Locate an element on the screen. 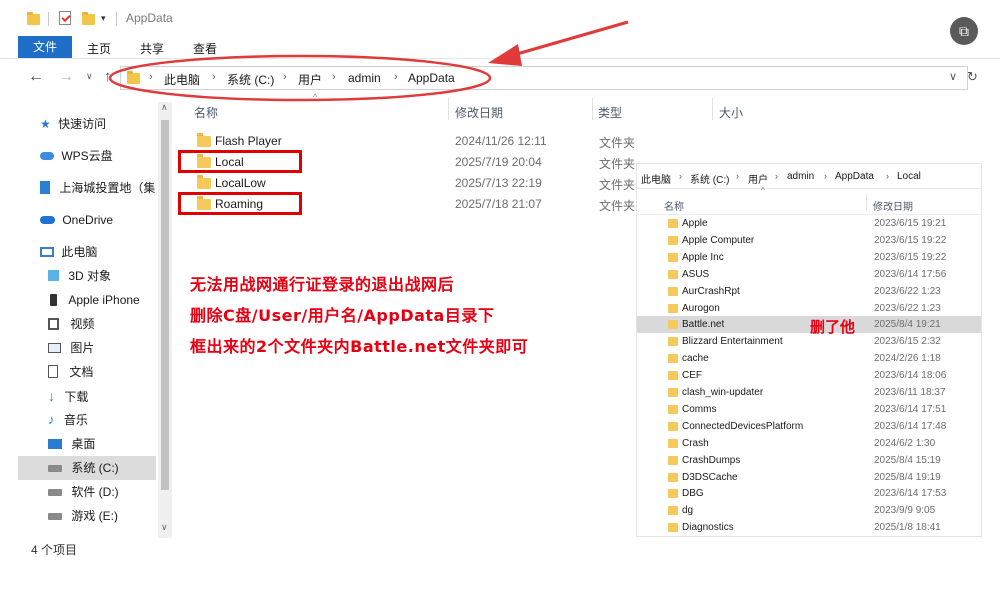 The height and width of the screenshot is (609, 1000). column-header-date: 修改日期 is located at coordinates (479, 112).